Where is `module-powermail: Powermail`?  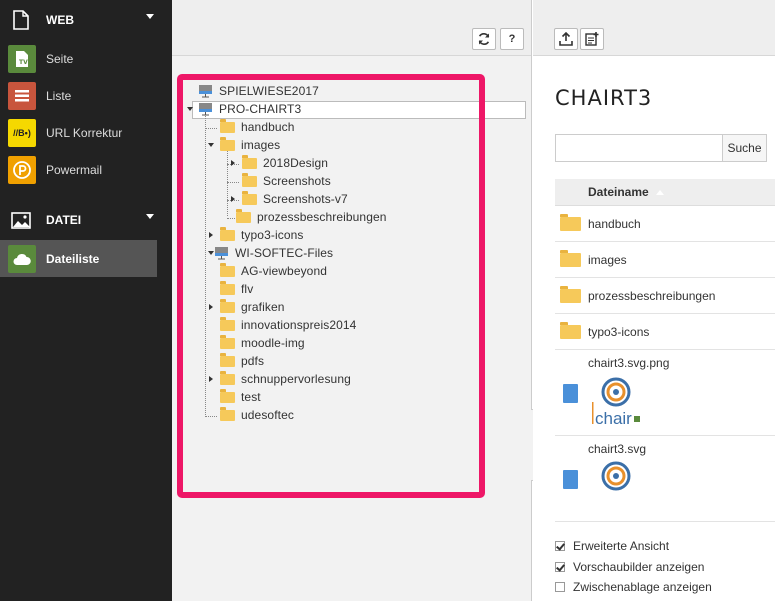 module-powermail: Powermail is located at coordinates (78, 169).